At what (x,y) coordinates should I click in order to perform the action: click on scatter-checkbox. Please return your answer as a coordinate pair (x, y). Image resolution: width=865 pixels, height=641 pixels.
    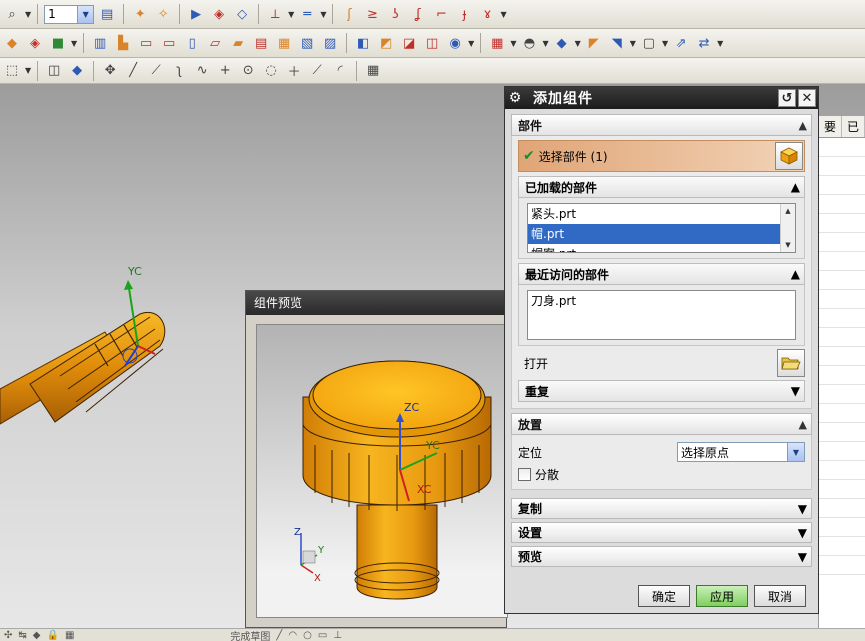
    Looking at the image, I should click on (524, 474).